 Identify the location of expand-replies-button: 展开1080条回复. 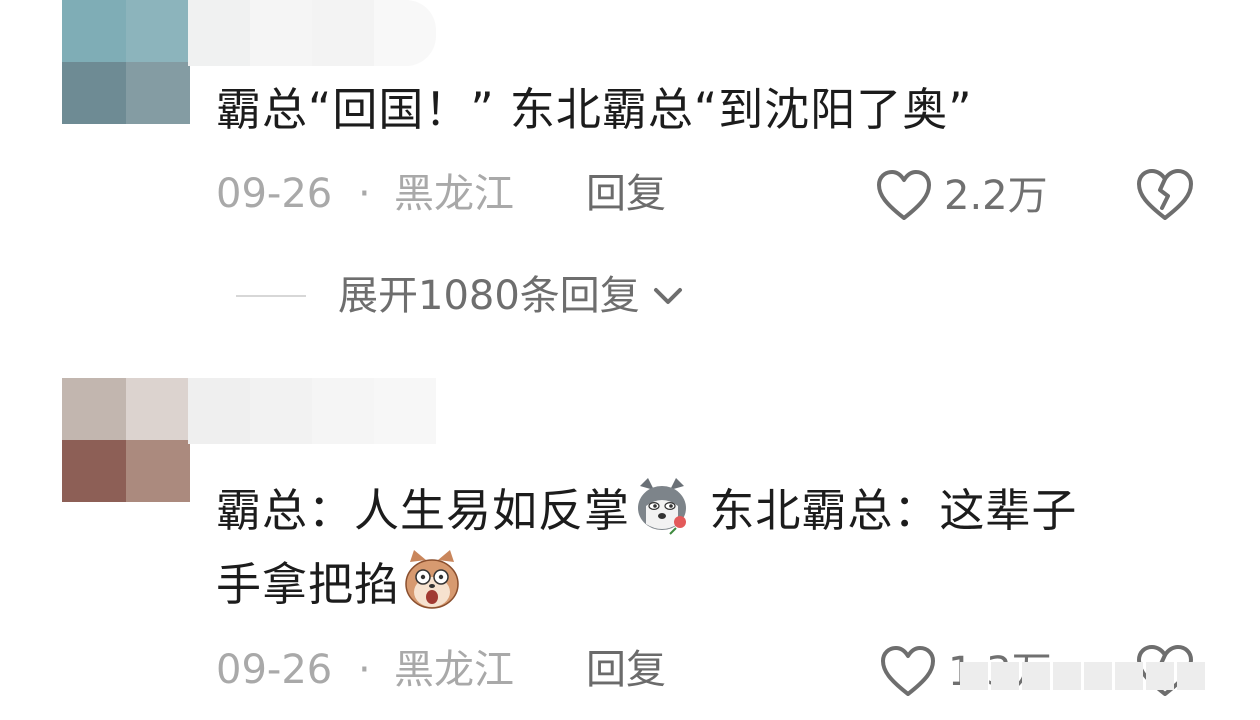
(461, 296).